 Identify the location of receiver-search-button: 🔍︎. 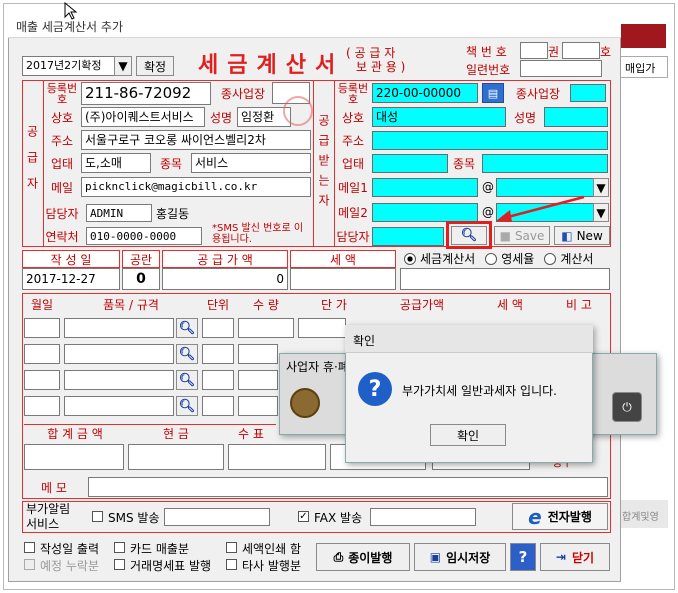
(469, 235).